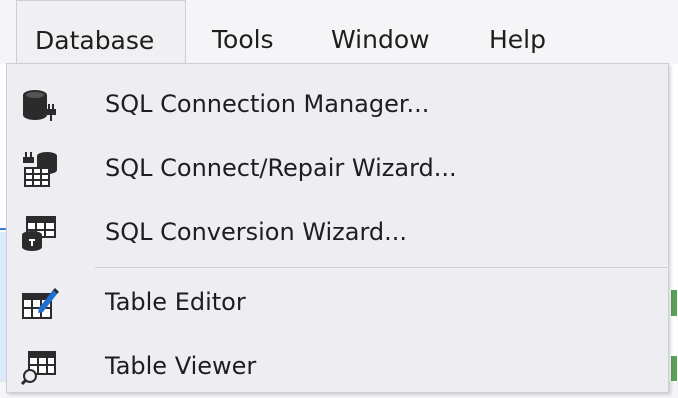  What do you see at coordinates (380, 39) in the screenshot?
I see `menu-window-label: Window` at bounding box center [380, 39].